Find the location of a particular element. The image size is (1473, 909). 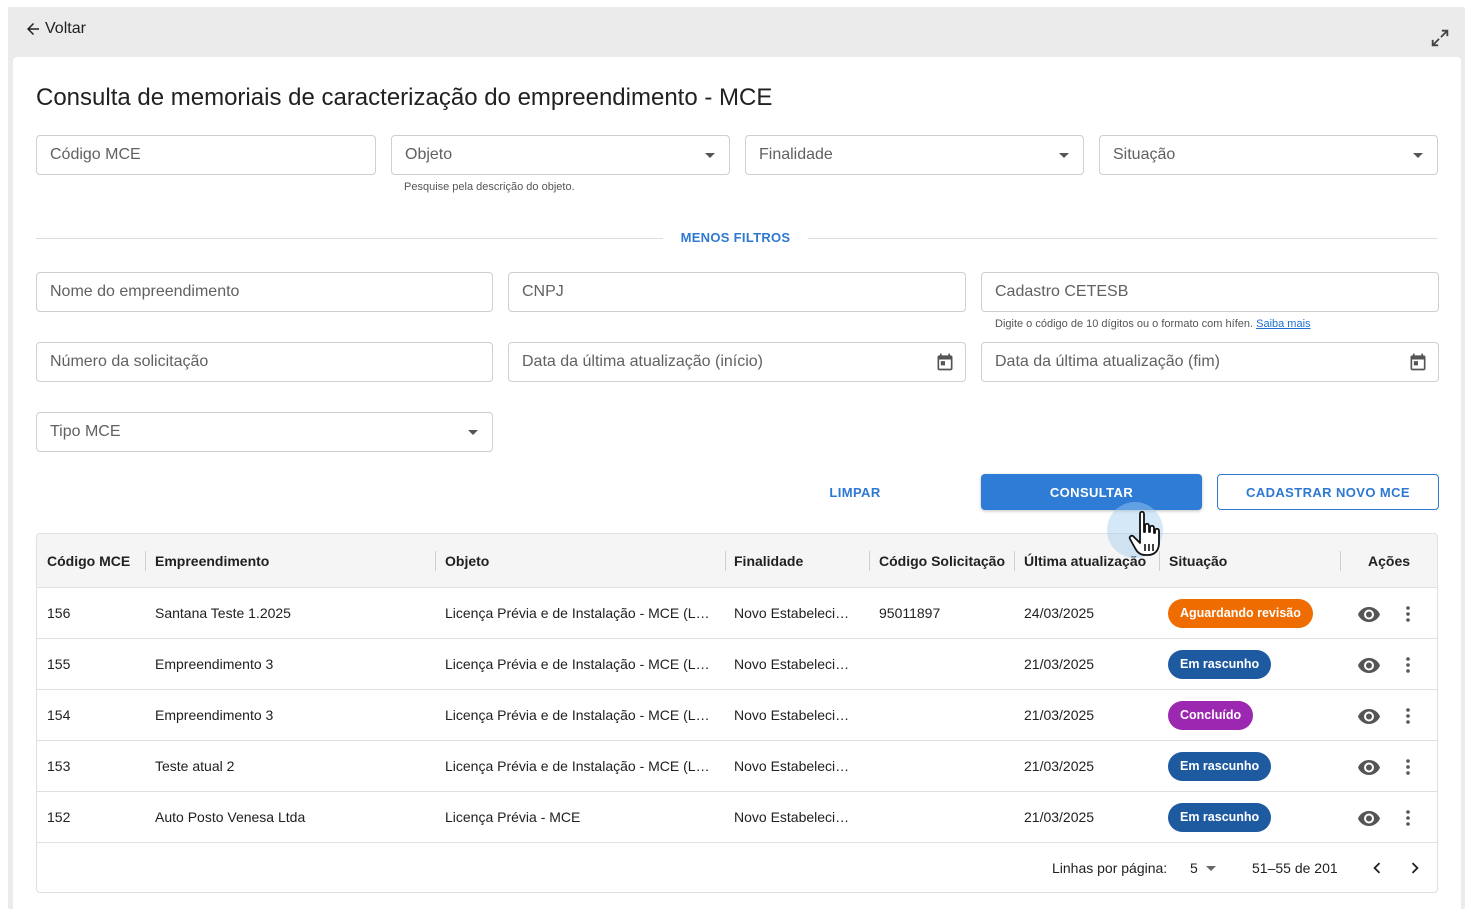

finalidade-placeholder: Finalidade is located at coordinates (796, 154).